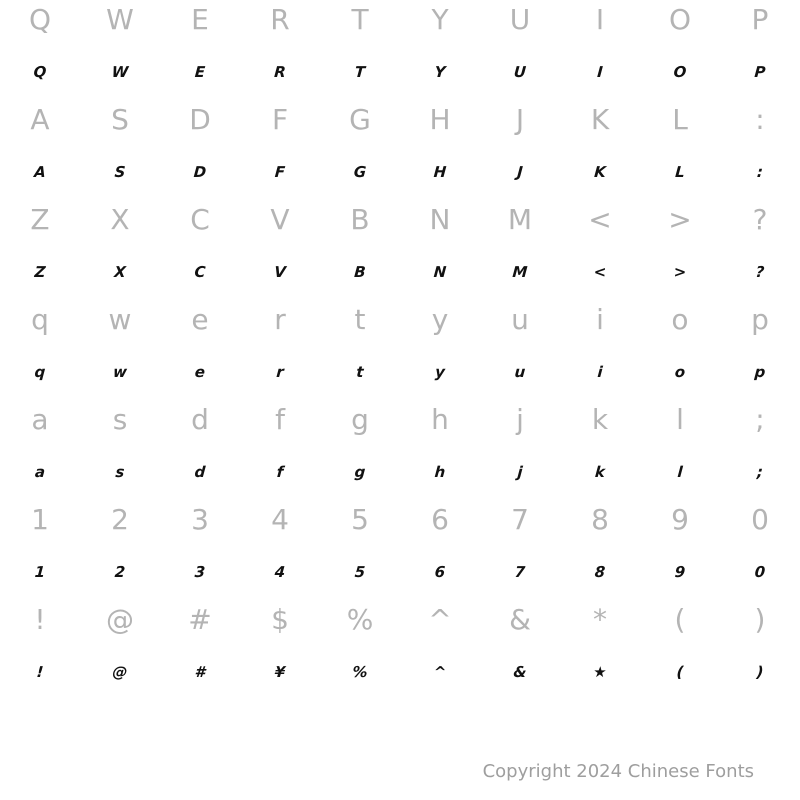 Image resolution: width=800 pixels, height=800 pixels. Describe the element at coordinates (280, 119) in the screenshot. I see `reference-glyph: F` at that location.